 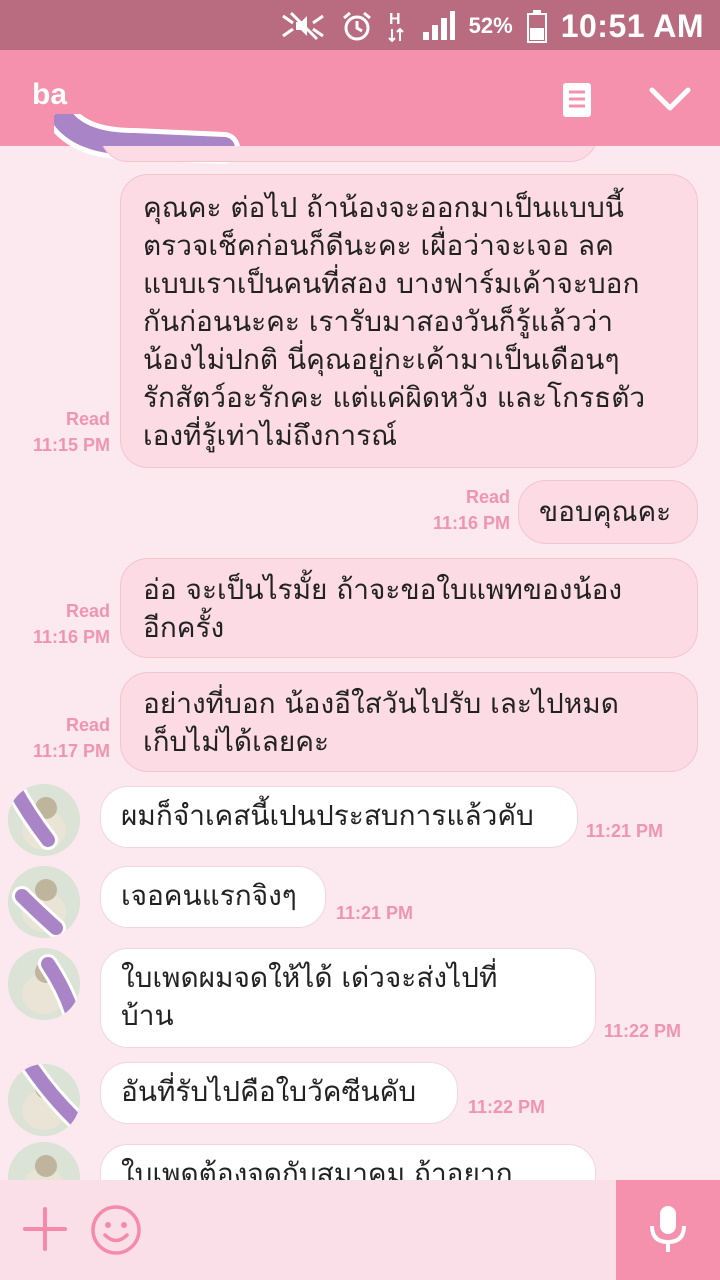 What do you see at coordinates (302, 26) in the screenshot?
I see `mute-icon` at bounding box center [302, 26].